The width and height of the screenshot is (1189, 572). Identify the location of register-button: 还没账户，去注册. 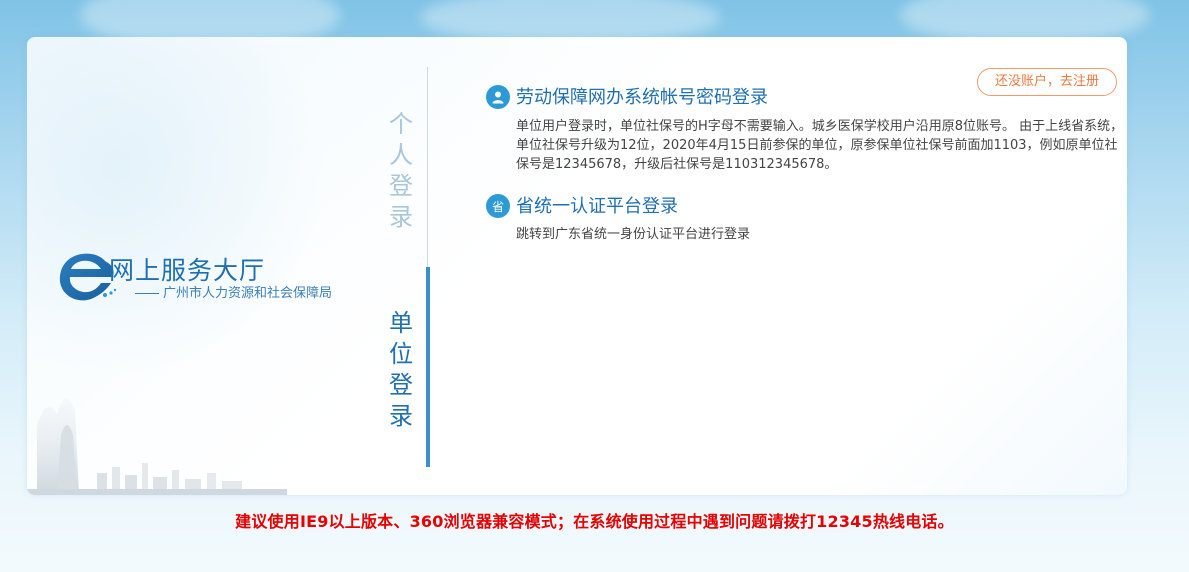
(1047, 82).